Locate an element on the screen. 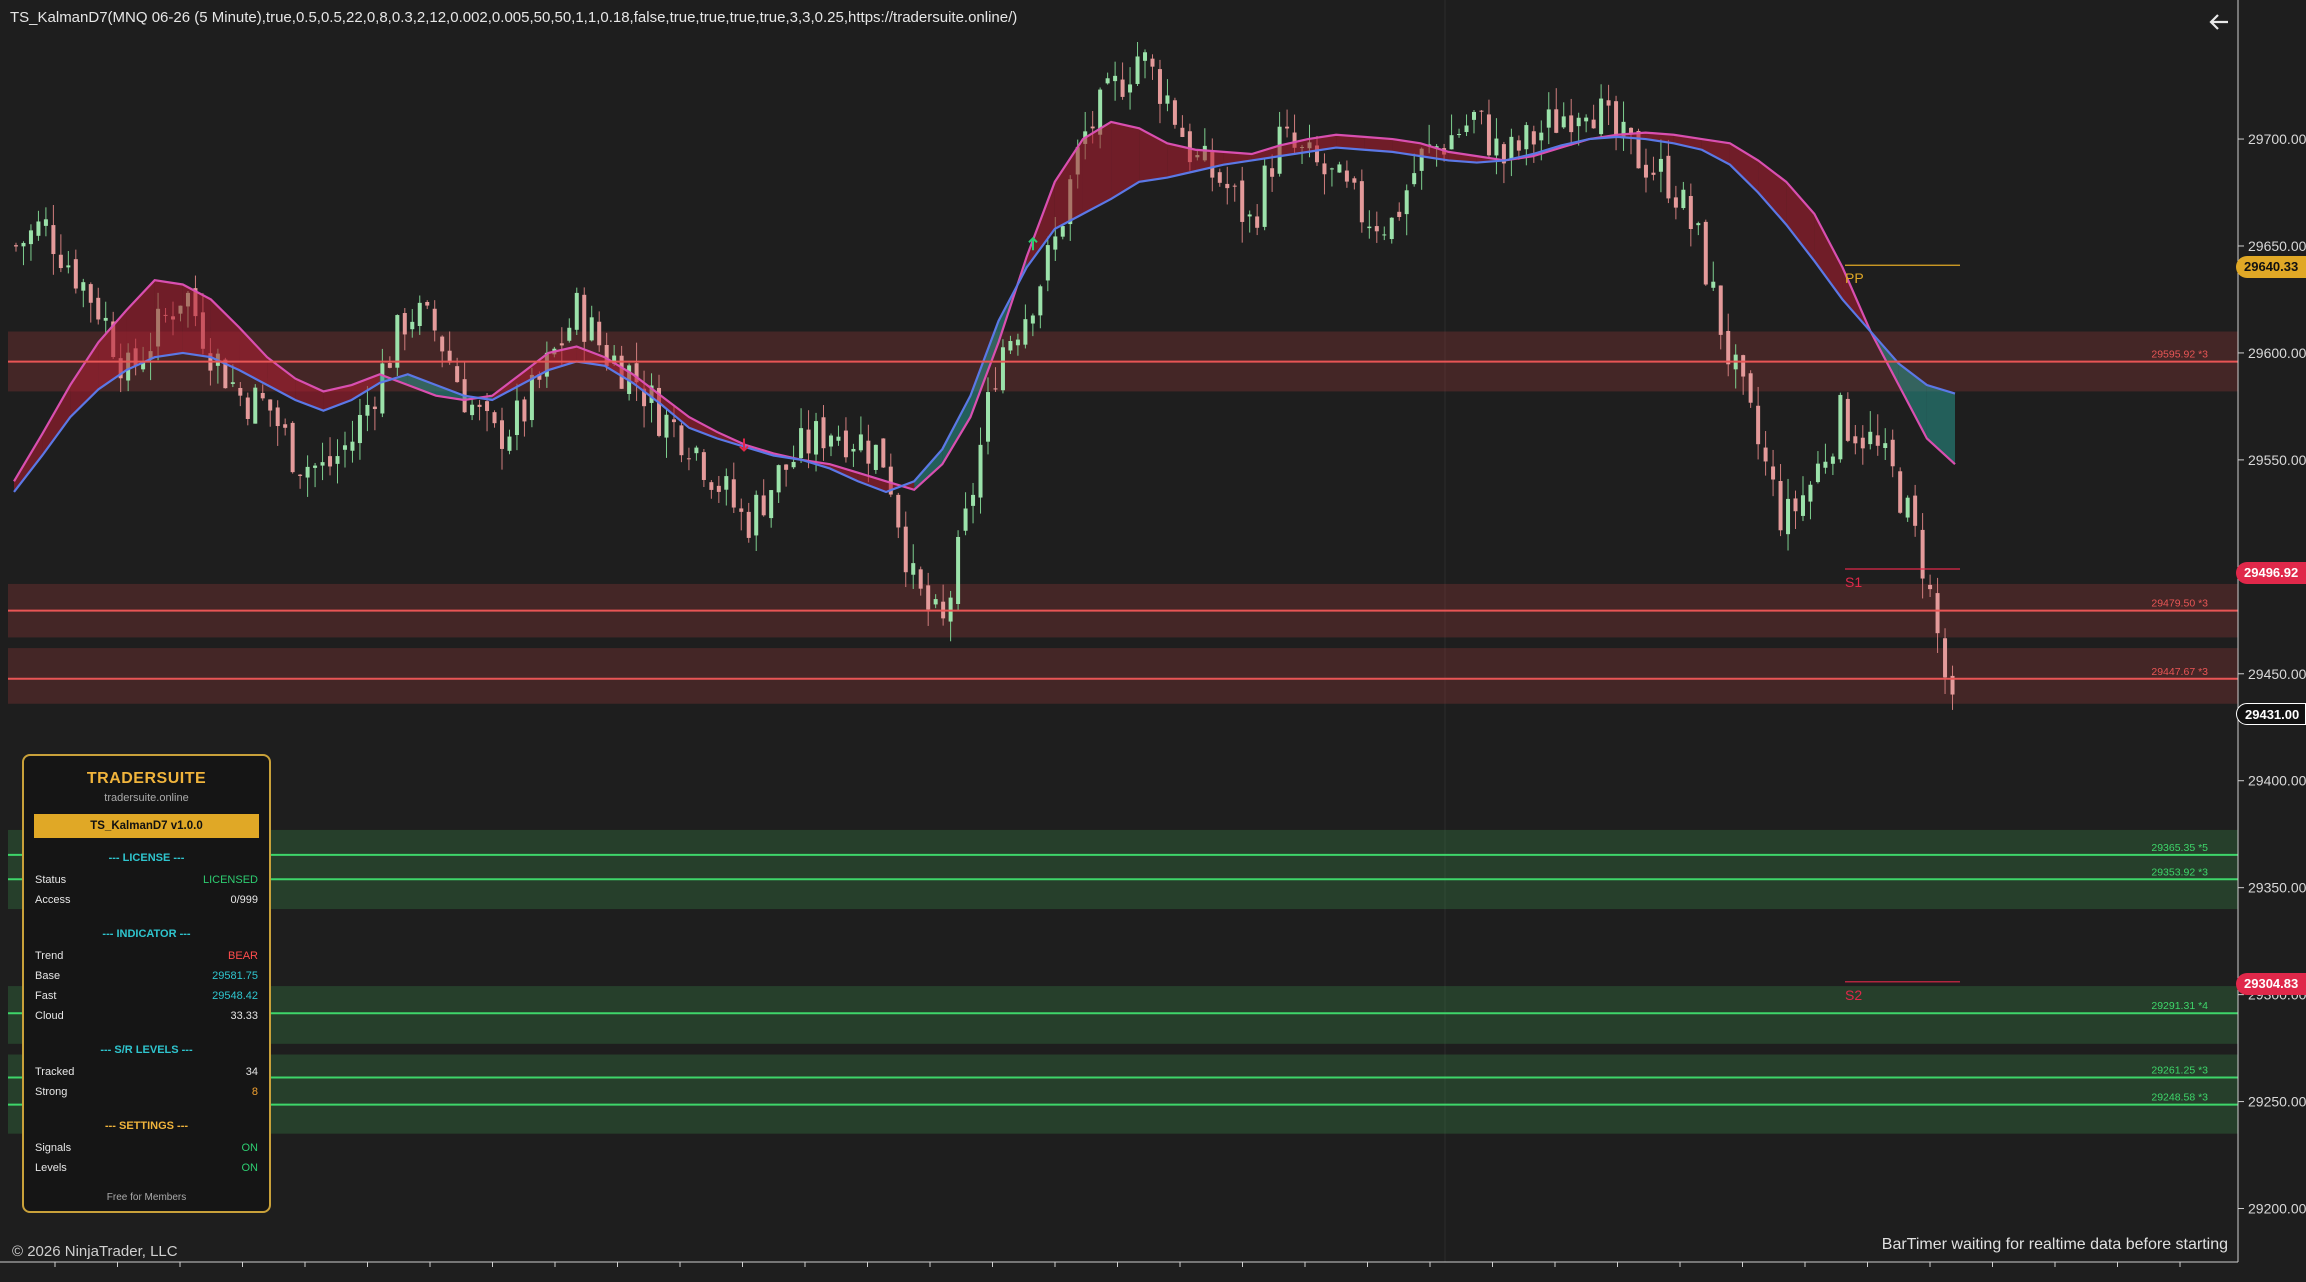  strong-label: Strong is located at coordinates (51, 1092).